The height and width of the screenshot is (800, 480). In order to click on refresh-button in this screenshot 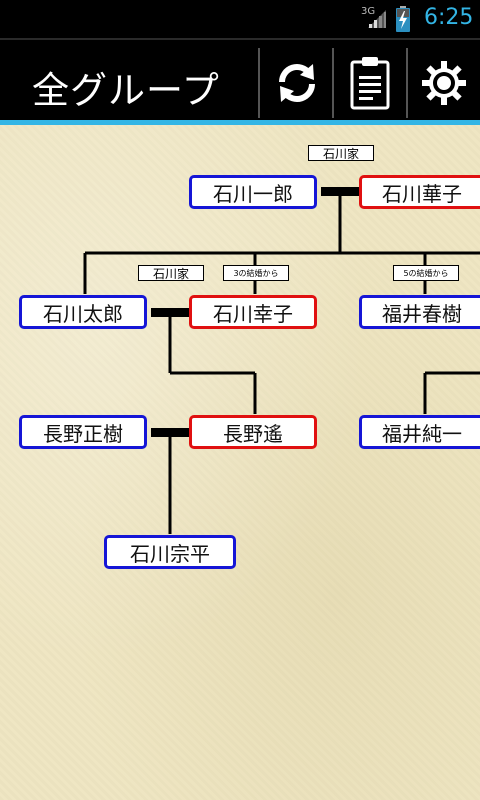, I will do `click(297, 83)`.